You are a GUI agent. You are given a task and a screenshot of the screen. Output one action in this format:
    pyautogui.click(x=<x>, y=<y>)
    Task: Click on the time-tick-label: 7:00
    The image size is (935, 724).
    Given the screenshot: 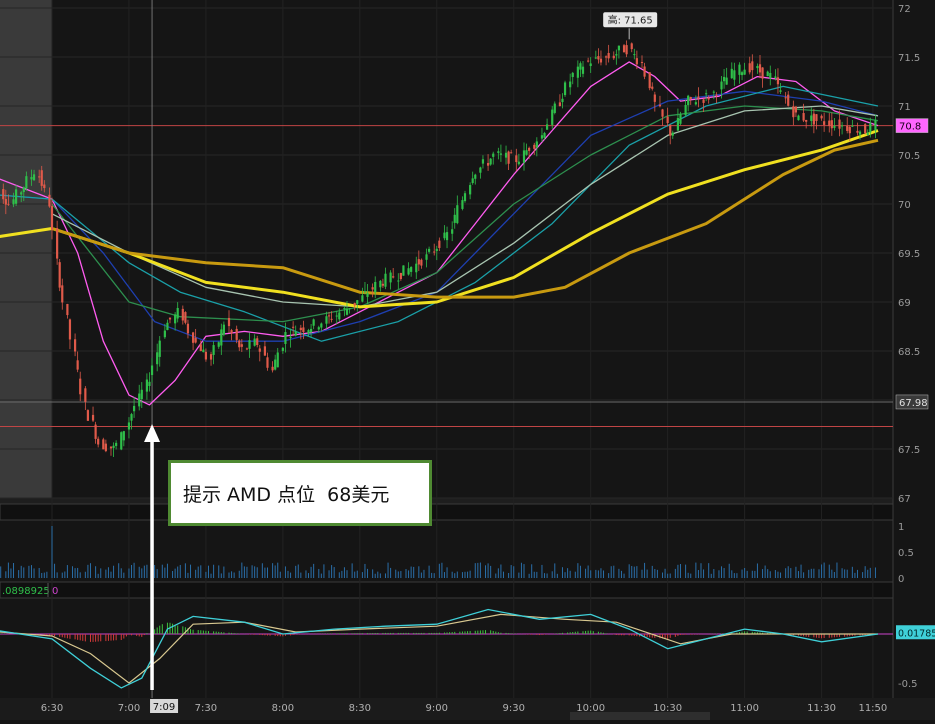 What is the action you would take?
    pyautogui.click(x=129, y=708)
    